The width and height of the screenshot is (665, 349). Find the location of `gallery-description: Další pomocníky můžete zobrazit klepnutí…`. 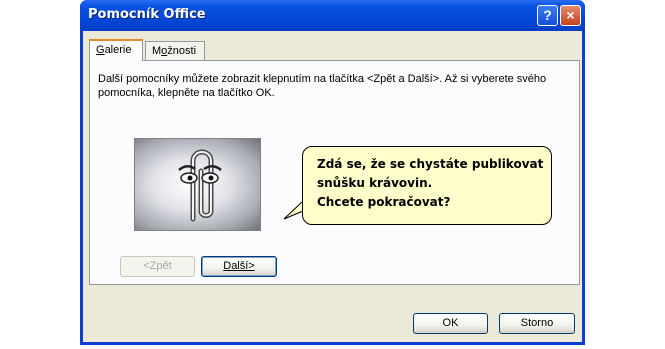

gallery-description: Další pomocníky můžete zobrazit klepnutí… is located at coordinates (322, 86).